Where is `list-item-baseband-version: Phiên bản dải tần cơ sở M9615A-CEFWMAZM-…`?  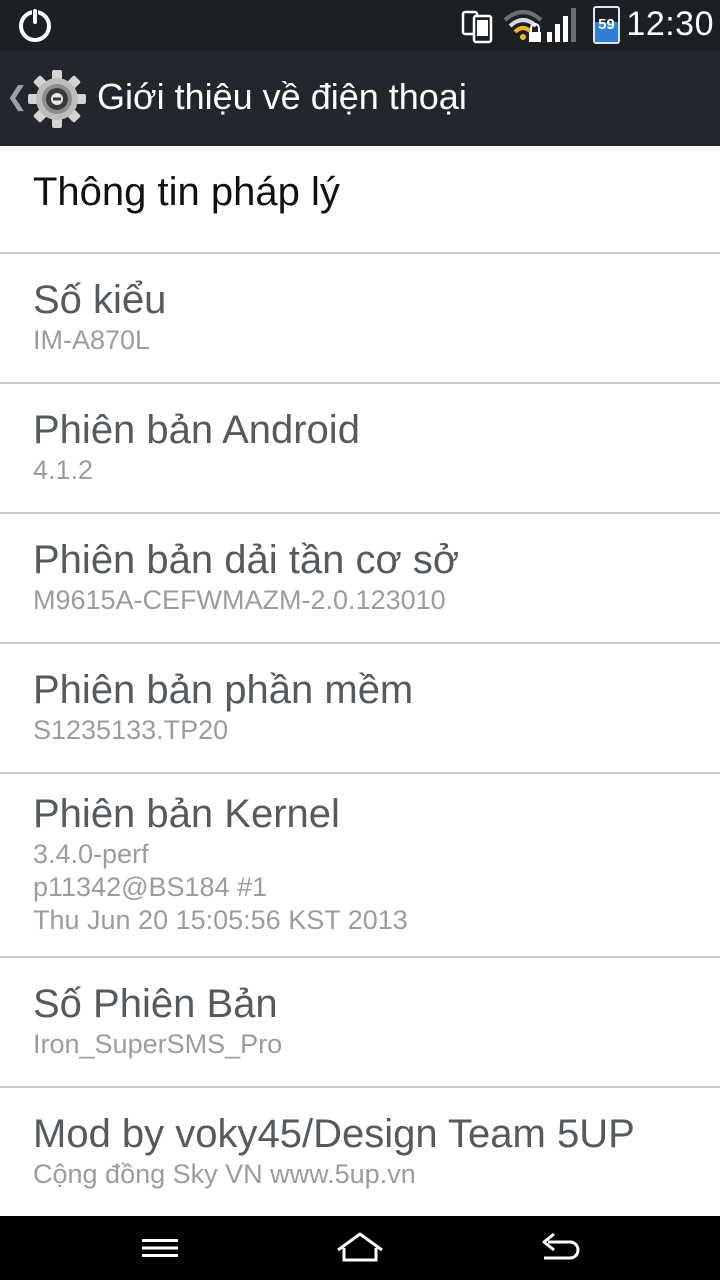
list-item-baseband-version: Phiên bản dải tần cơ sở M9615A-CEFWMAZM-… is located at coordinates (360, 579).